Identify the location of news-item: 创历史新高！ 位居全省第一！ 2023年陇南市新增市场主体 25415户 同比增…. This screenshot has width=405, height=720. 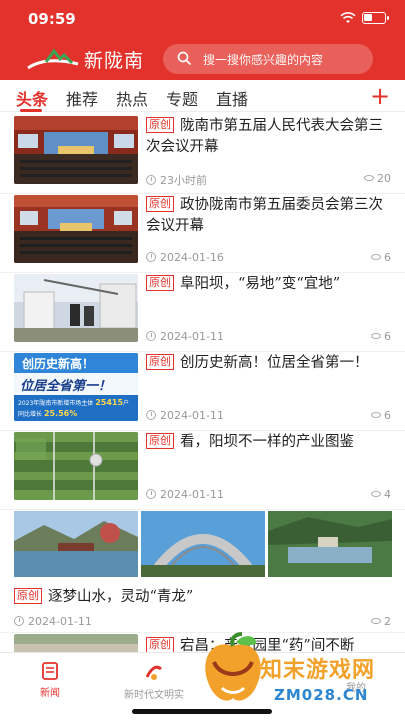
(202, 392).